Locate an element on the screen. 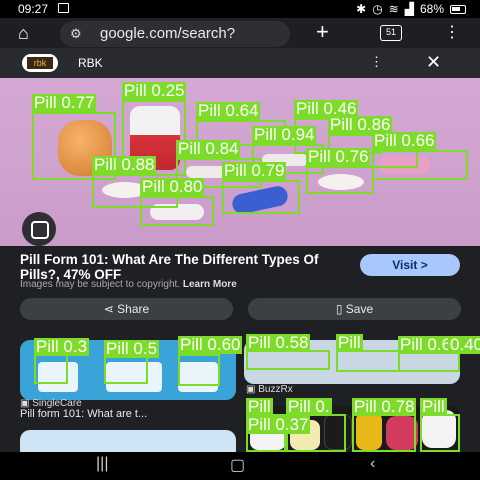  detection-label: Pill 0.5 is located at coordinates (132, 348).